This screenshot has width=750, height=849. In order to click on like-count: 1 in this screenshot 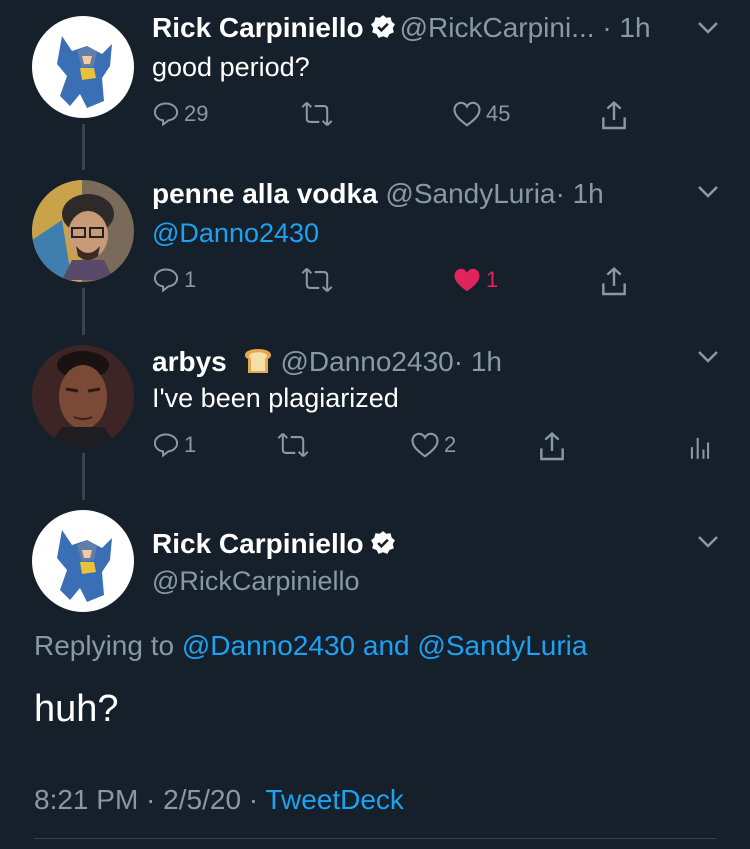, I will do `click(492, 279)`.